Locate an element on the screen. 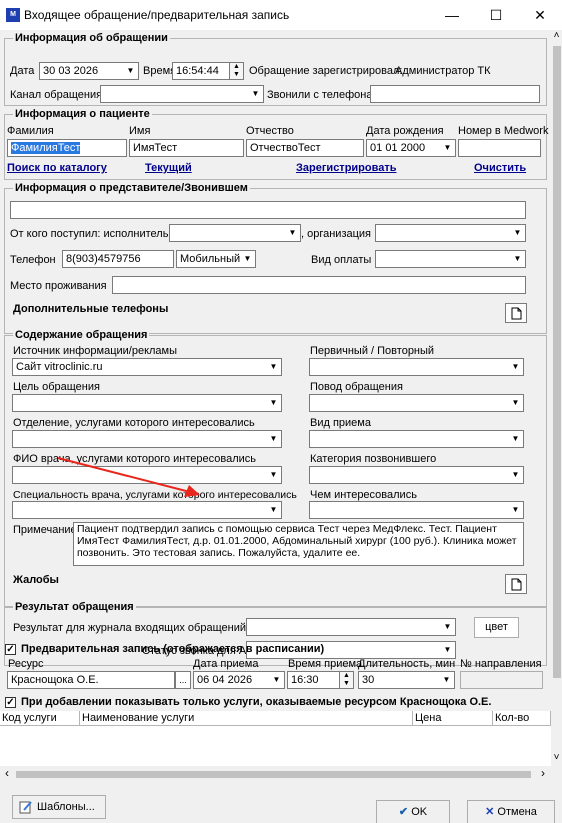 This screenshot has height=823, width=562. col-price: Цена is located at coordinates (453, 718).